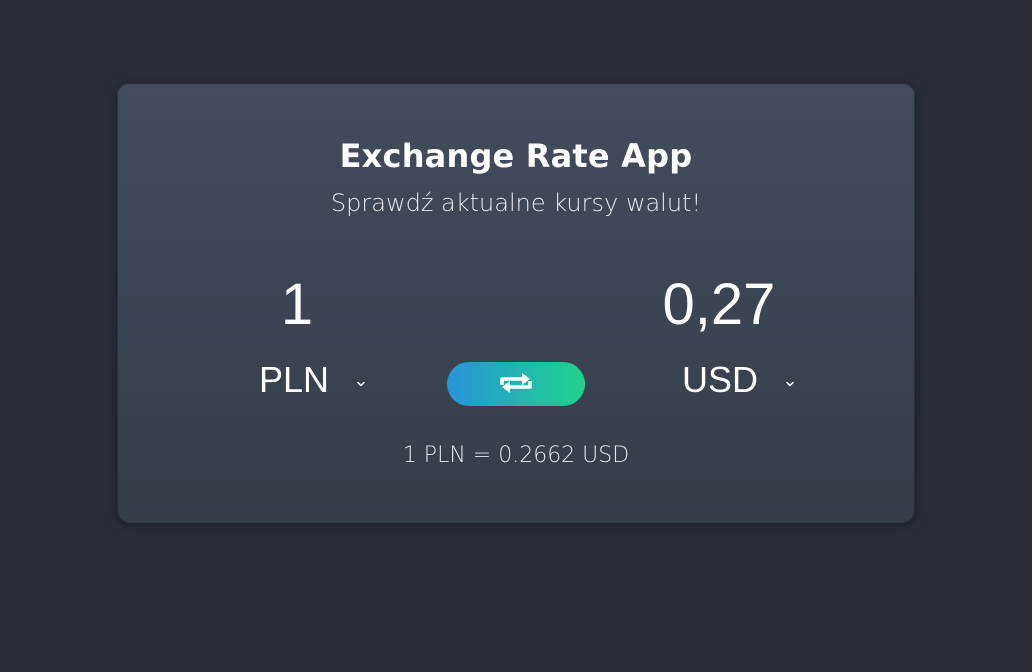 The image size is (1032, 672). What do you see at coordinates (294, 379) in the screenshot?
I see `from-currency-label: PLN` at bounding box center [294, 379].